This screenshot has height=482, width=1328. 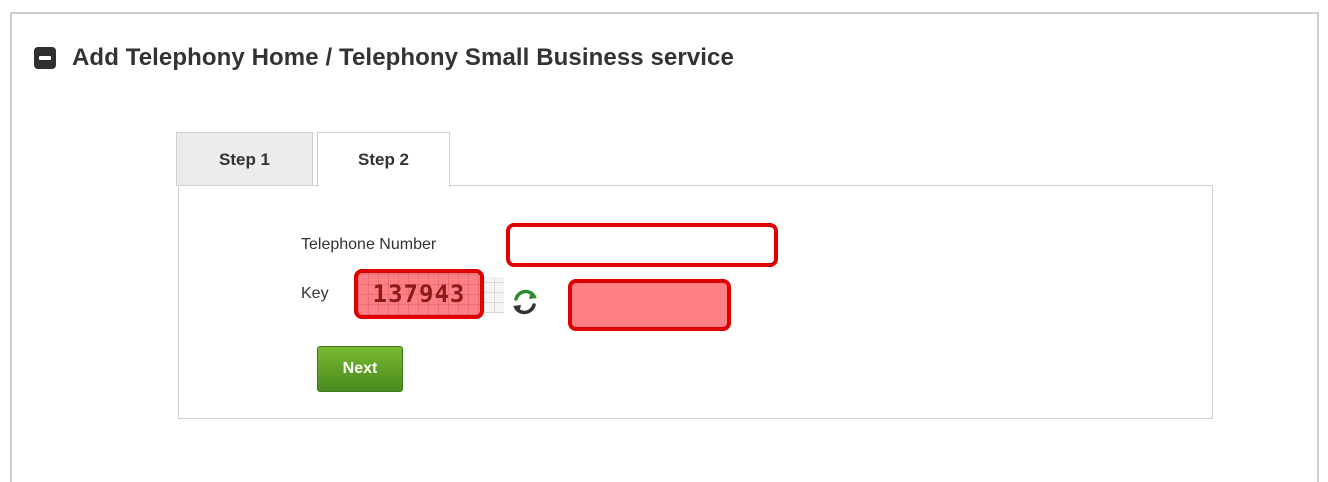 What do you see at coordinates (494, 295) in the screenshot?
I see `captcha-grid` at bounding box center [494, 295].